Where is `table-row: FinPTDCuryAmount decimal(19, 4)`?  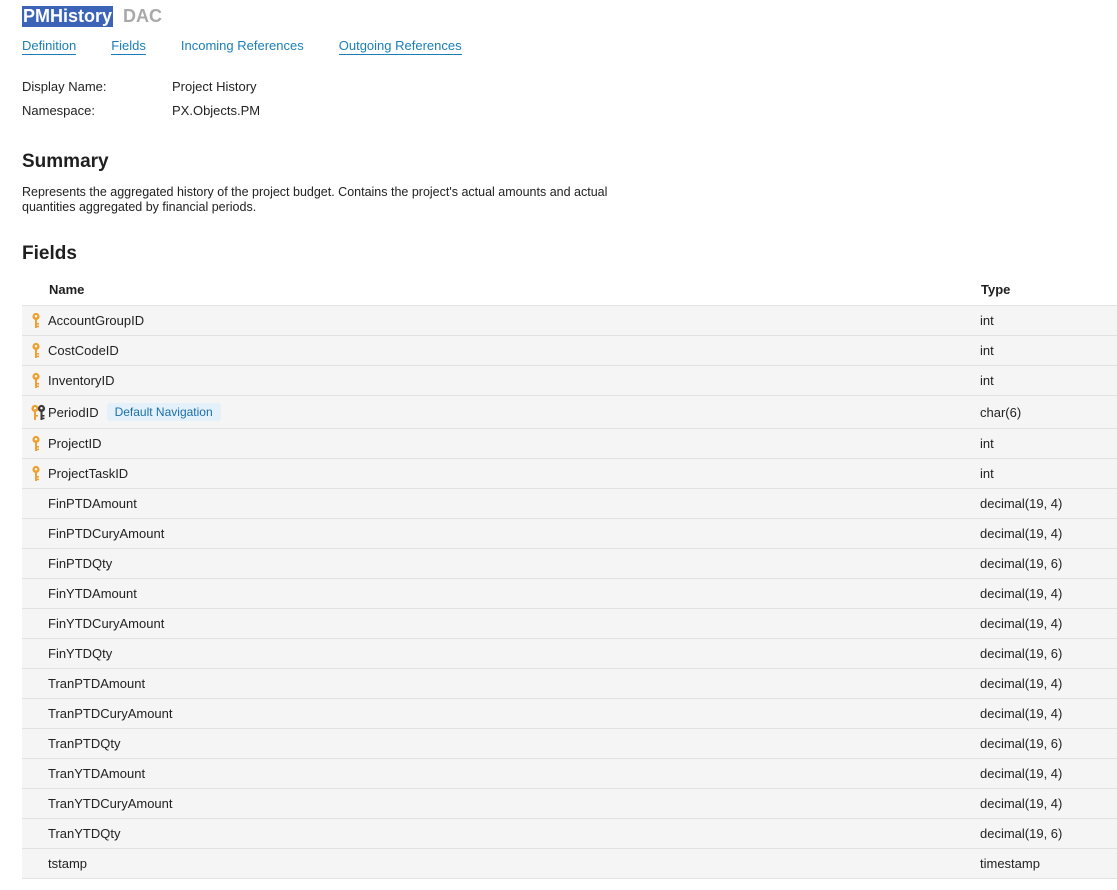
table-row: FinPTDCuryAmount decimal(19, 4) is located at coordinates (569, 534).